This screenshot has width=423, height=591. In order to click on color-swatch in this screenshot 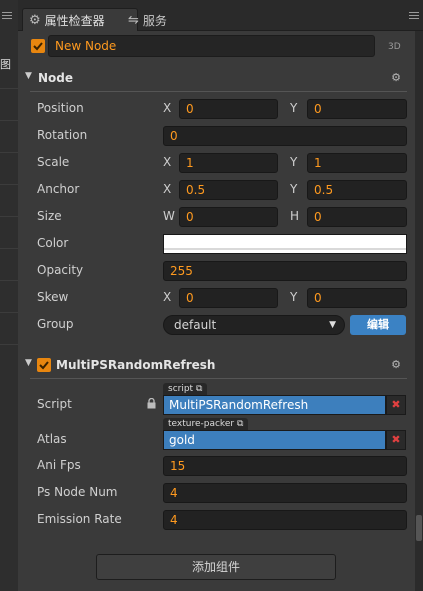, I will do `click(285, 244)`.